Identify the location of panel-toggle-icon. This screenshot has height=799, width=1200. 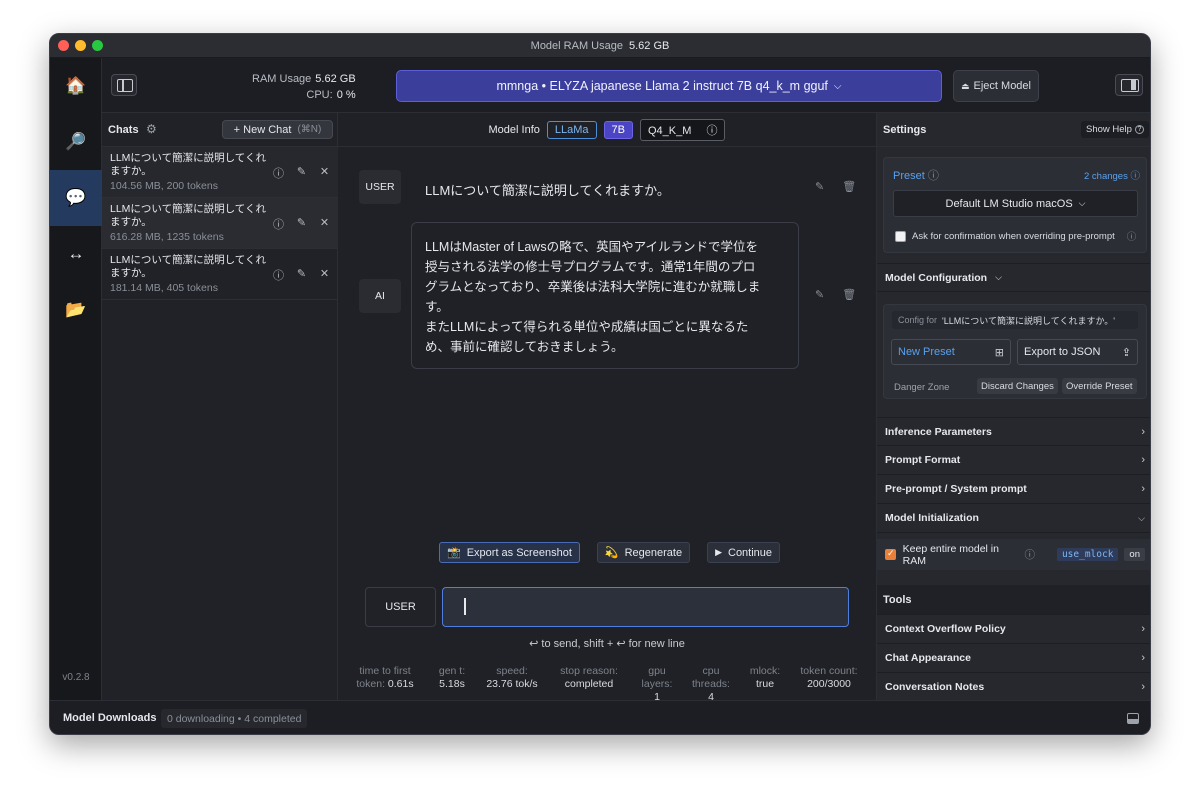
(1133, 718).